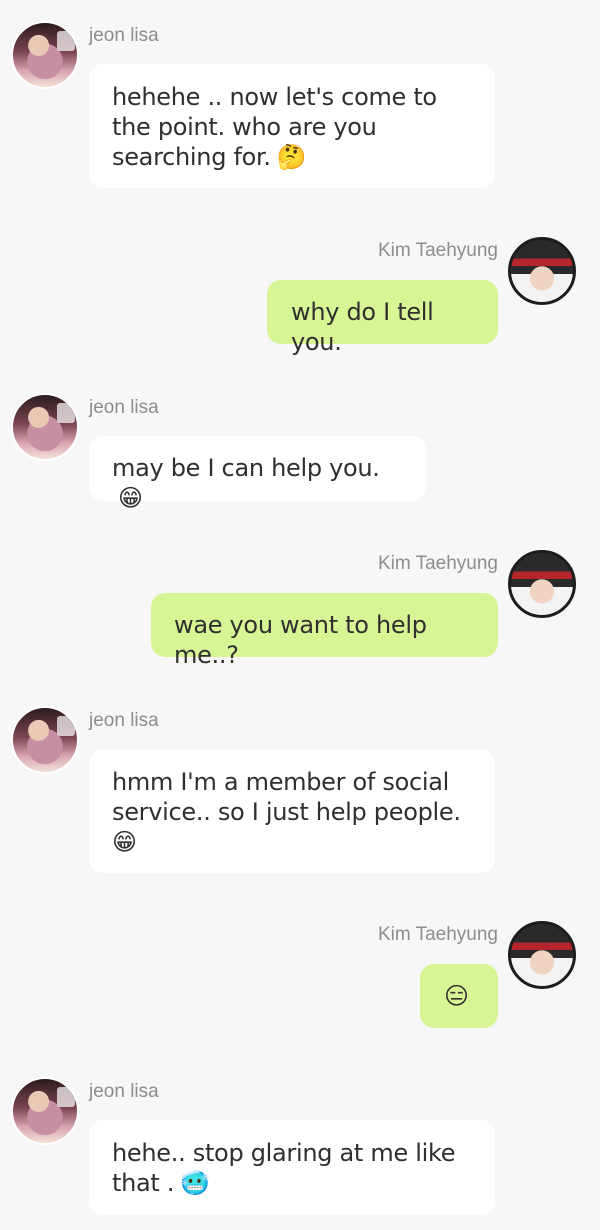  I want to click on message-bubble: wae you want to help me..?, so click(324, 631).